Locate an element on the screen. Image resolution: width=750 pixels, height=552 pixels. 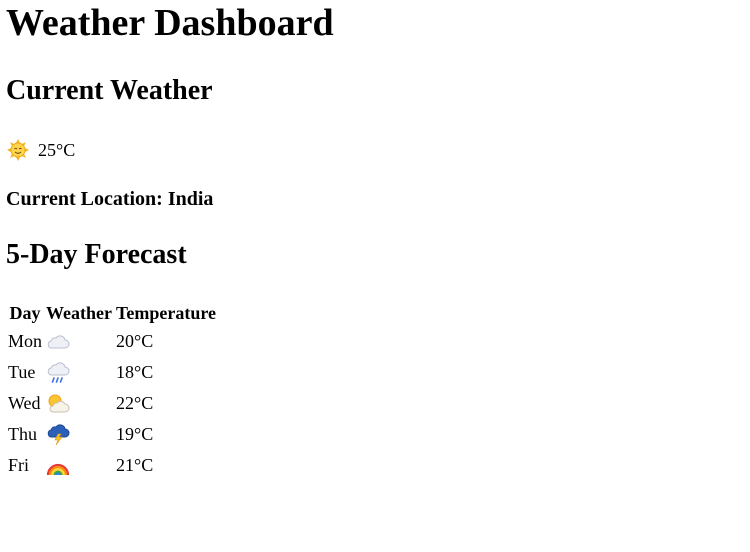
forecast-day: Fri is located at coordinates (19, 465).